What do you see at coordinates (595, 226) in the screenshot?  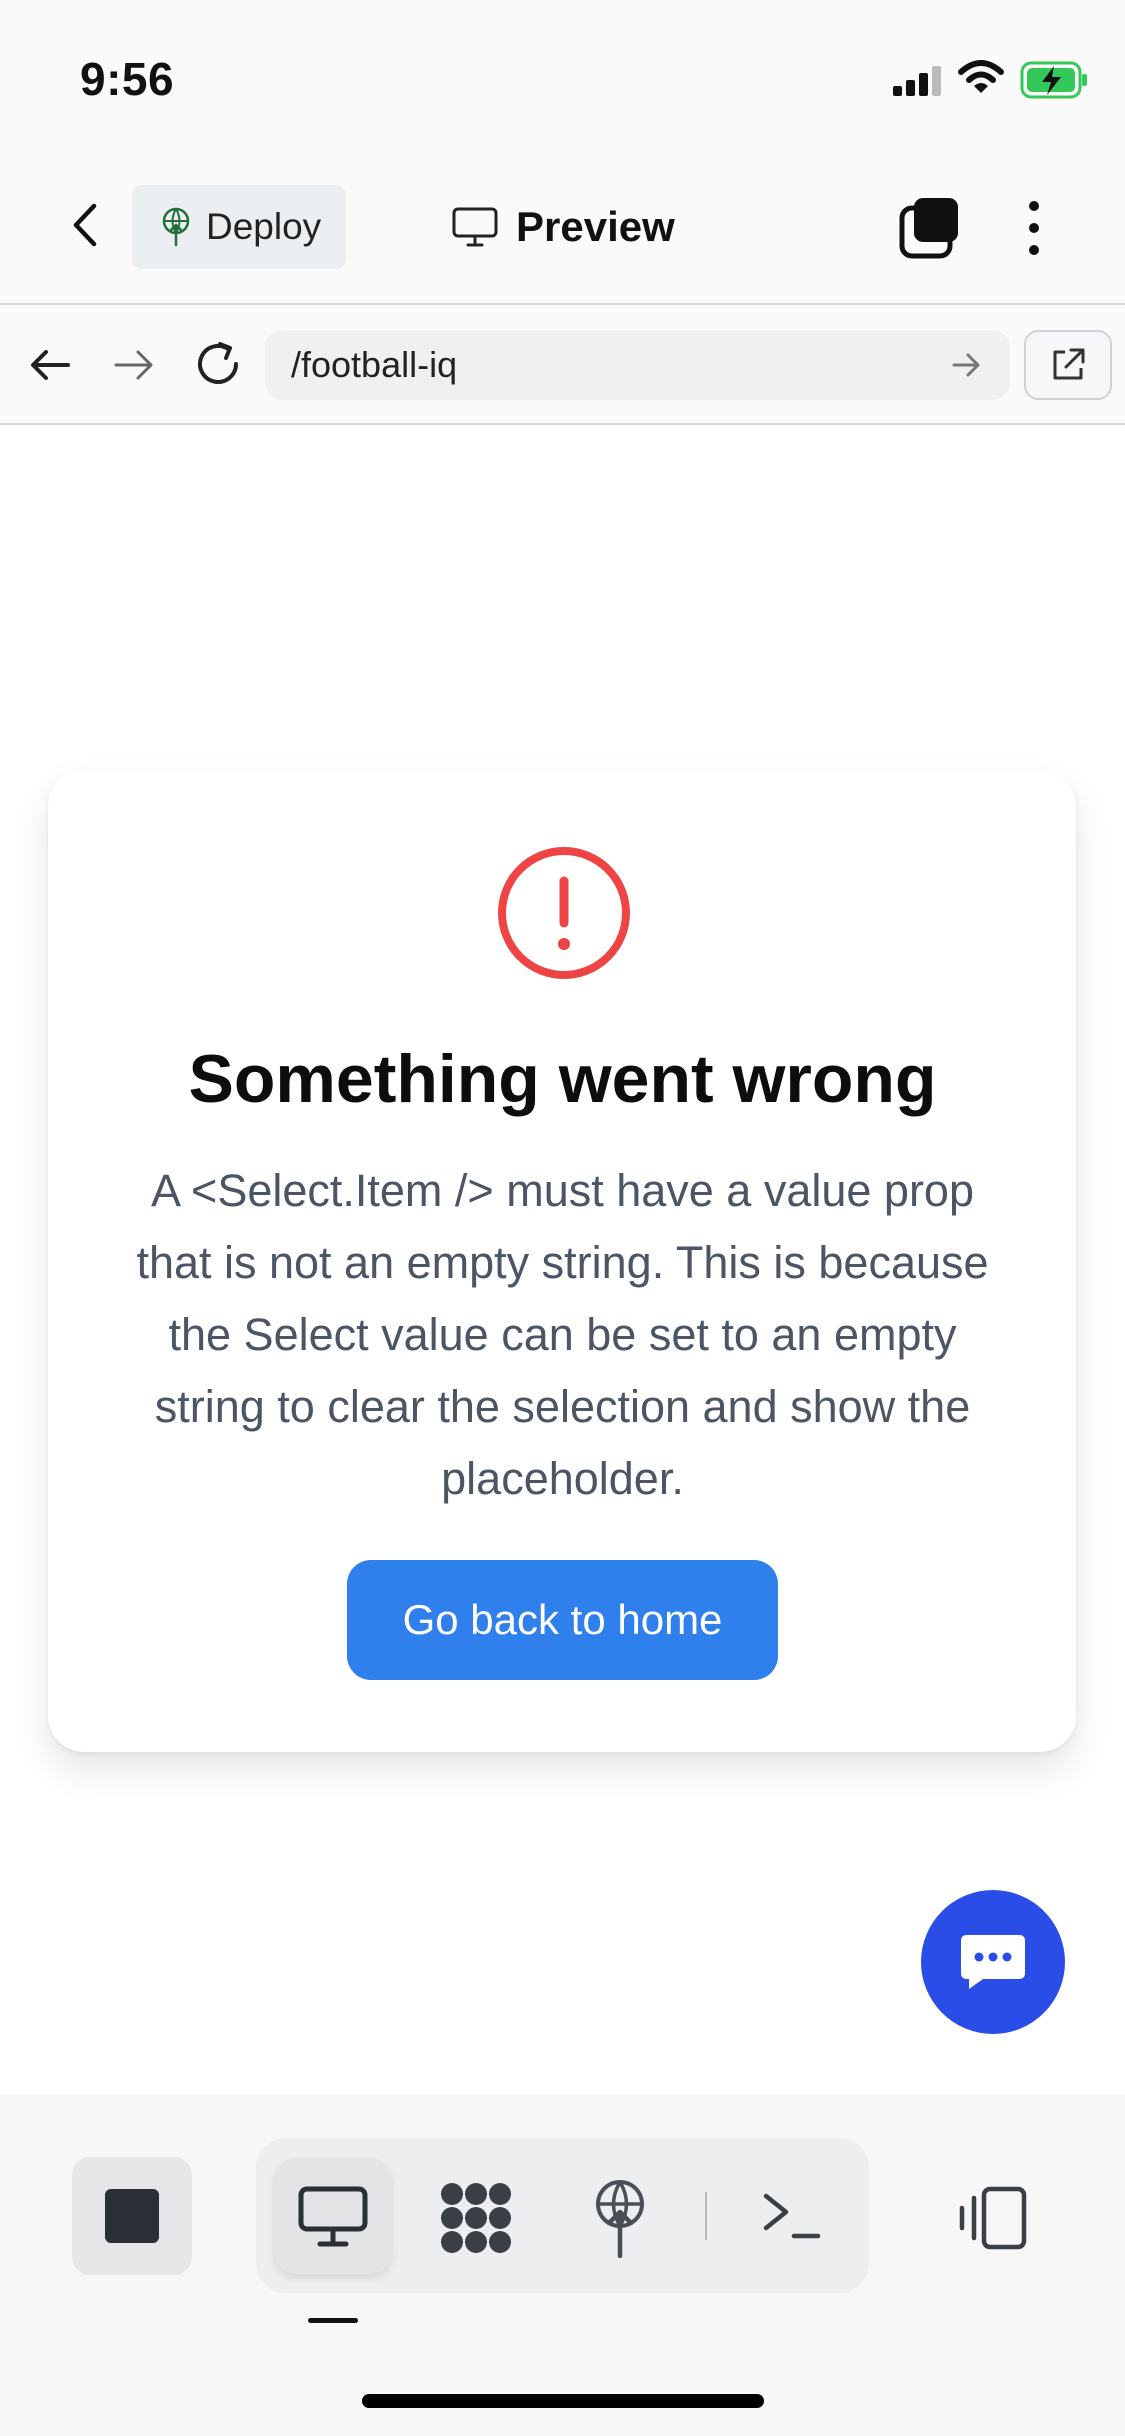 I see `preview-label: Preview` at bounding box center [595, 226].